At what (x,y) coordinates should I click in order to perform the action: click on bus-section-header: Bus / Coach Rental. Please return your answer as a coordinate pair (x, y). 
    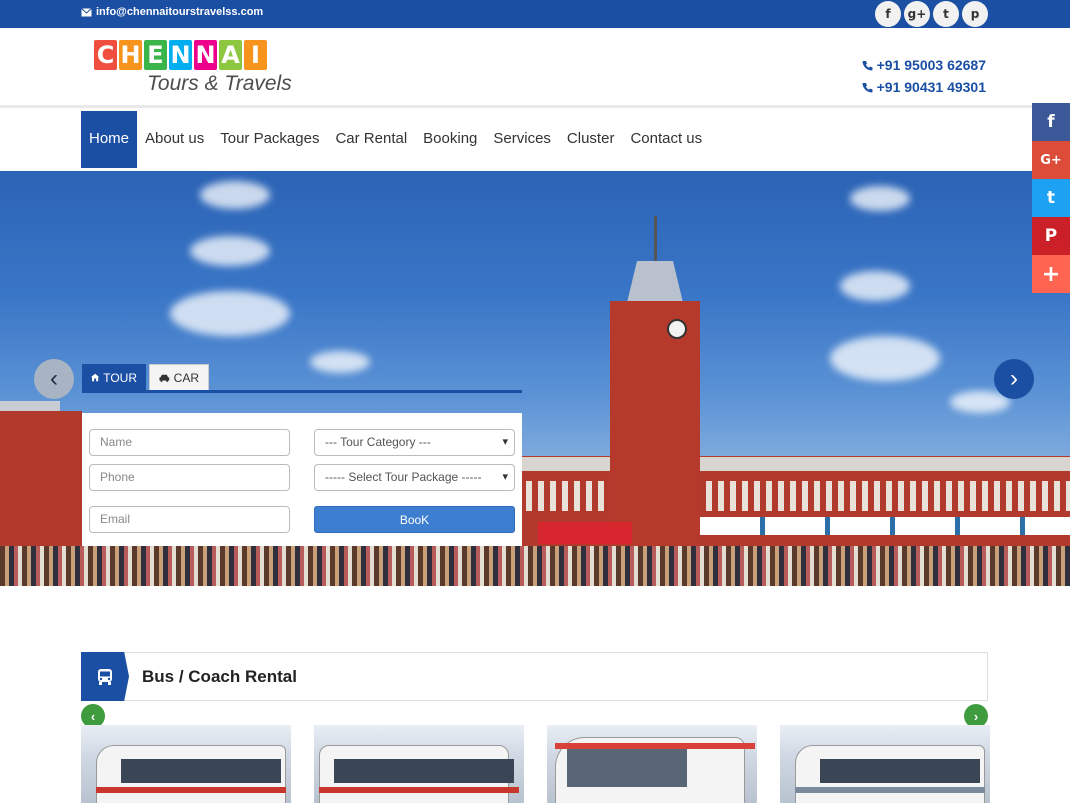
    Looking at the image, I should click on (534, 676).